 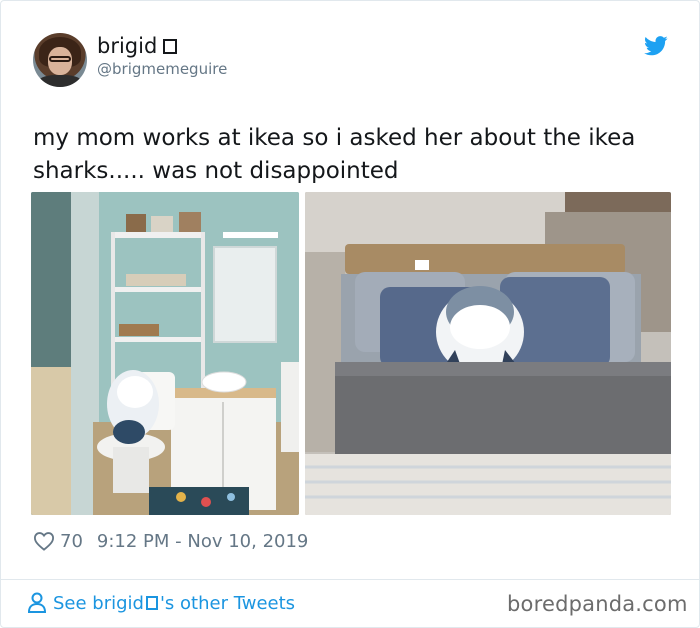 What do you see at coordinates (127, 46) in the screenshot?
I see `author-name-text: brigid` at bounding box center [127, 46].